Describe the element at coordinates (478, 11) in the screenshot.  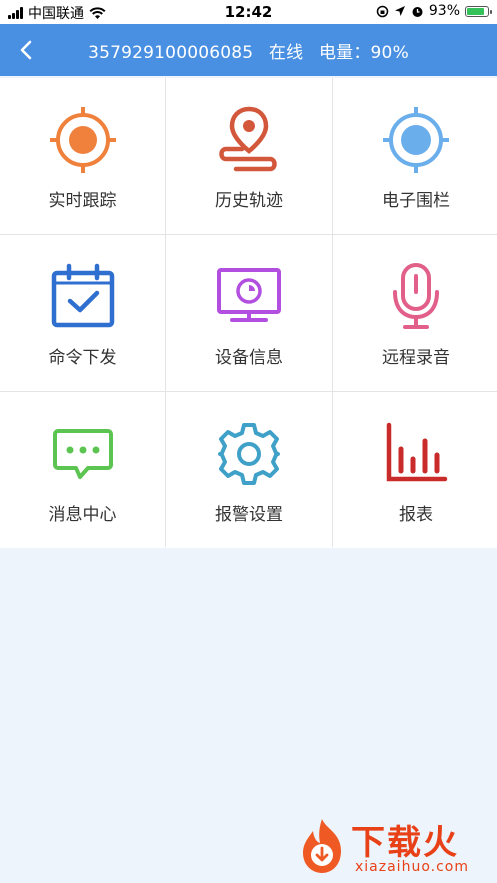
I see `battery-icon` at that location.